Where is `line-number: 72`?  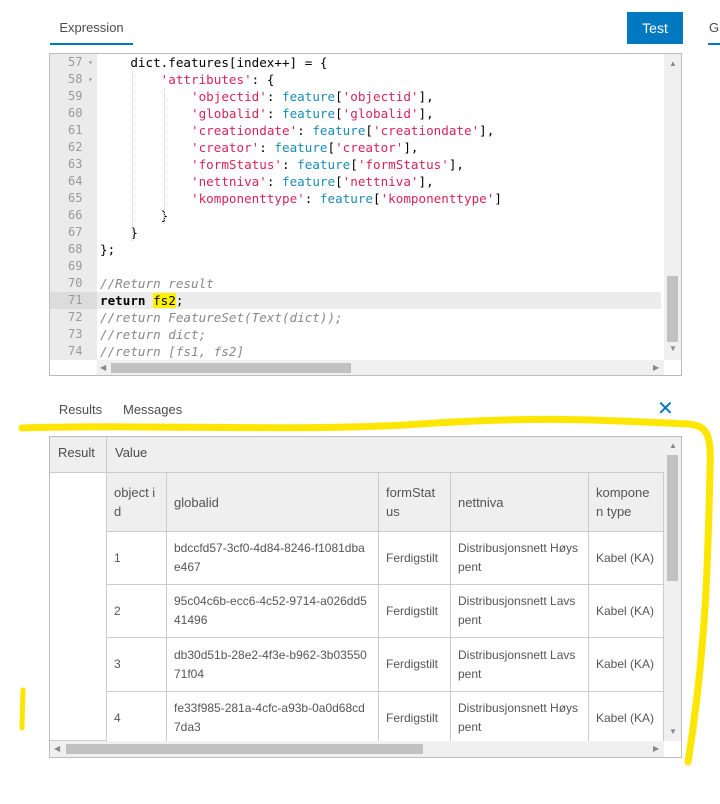 line-number: 72 is located at coordinates (75, 317).